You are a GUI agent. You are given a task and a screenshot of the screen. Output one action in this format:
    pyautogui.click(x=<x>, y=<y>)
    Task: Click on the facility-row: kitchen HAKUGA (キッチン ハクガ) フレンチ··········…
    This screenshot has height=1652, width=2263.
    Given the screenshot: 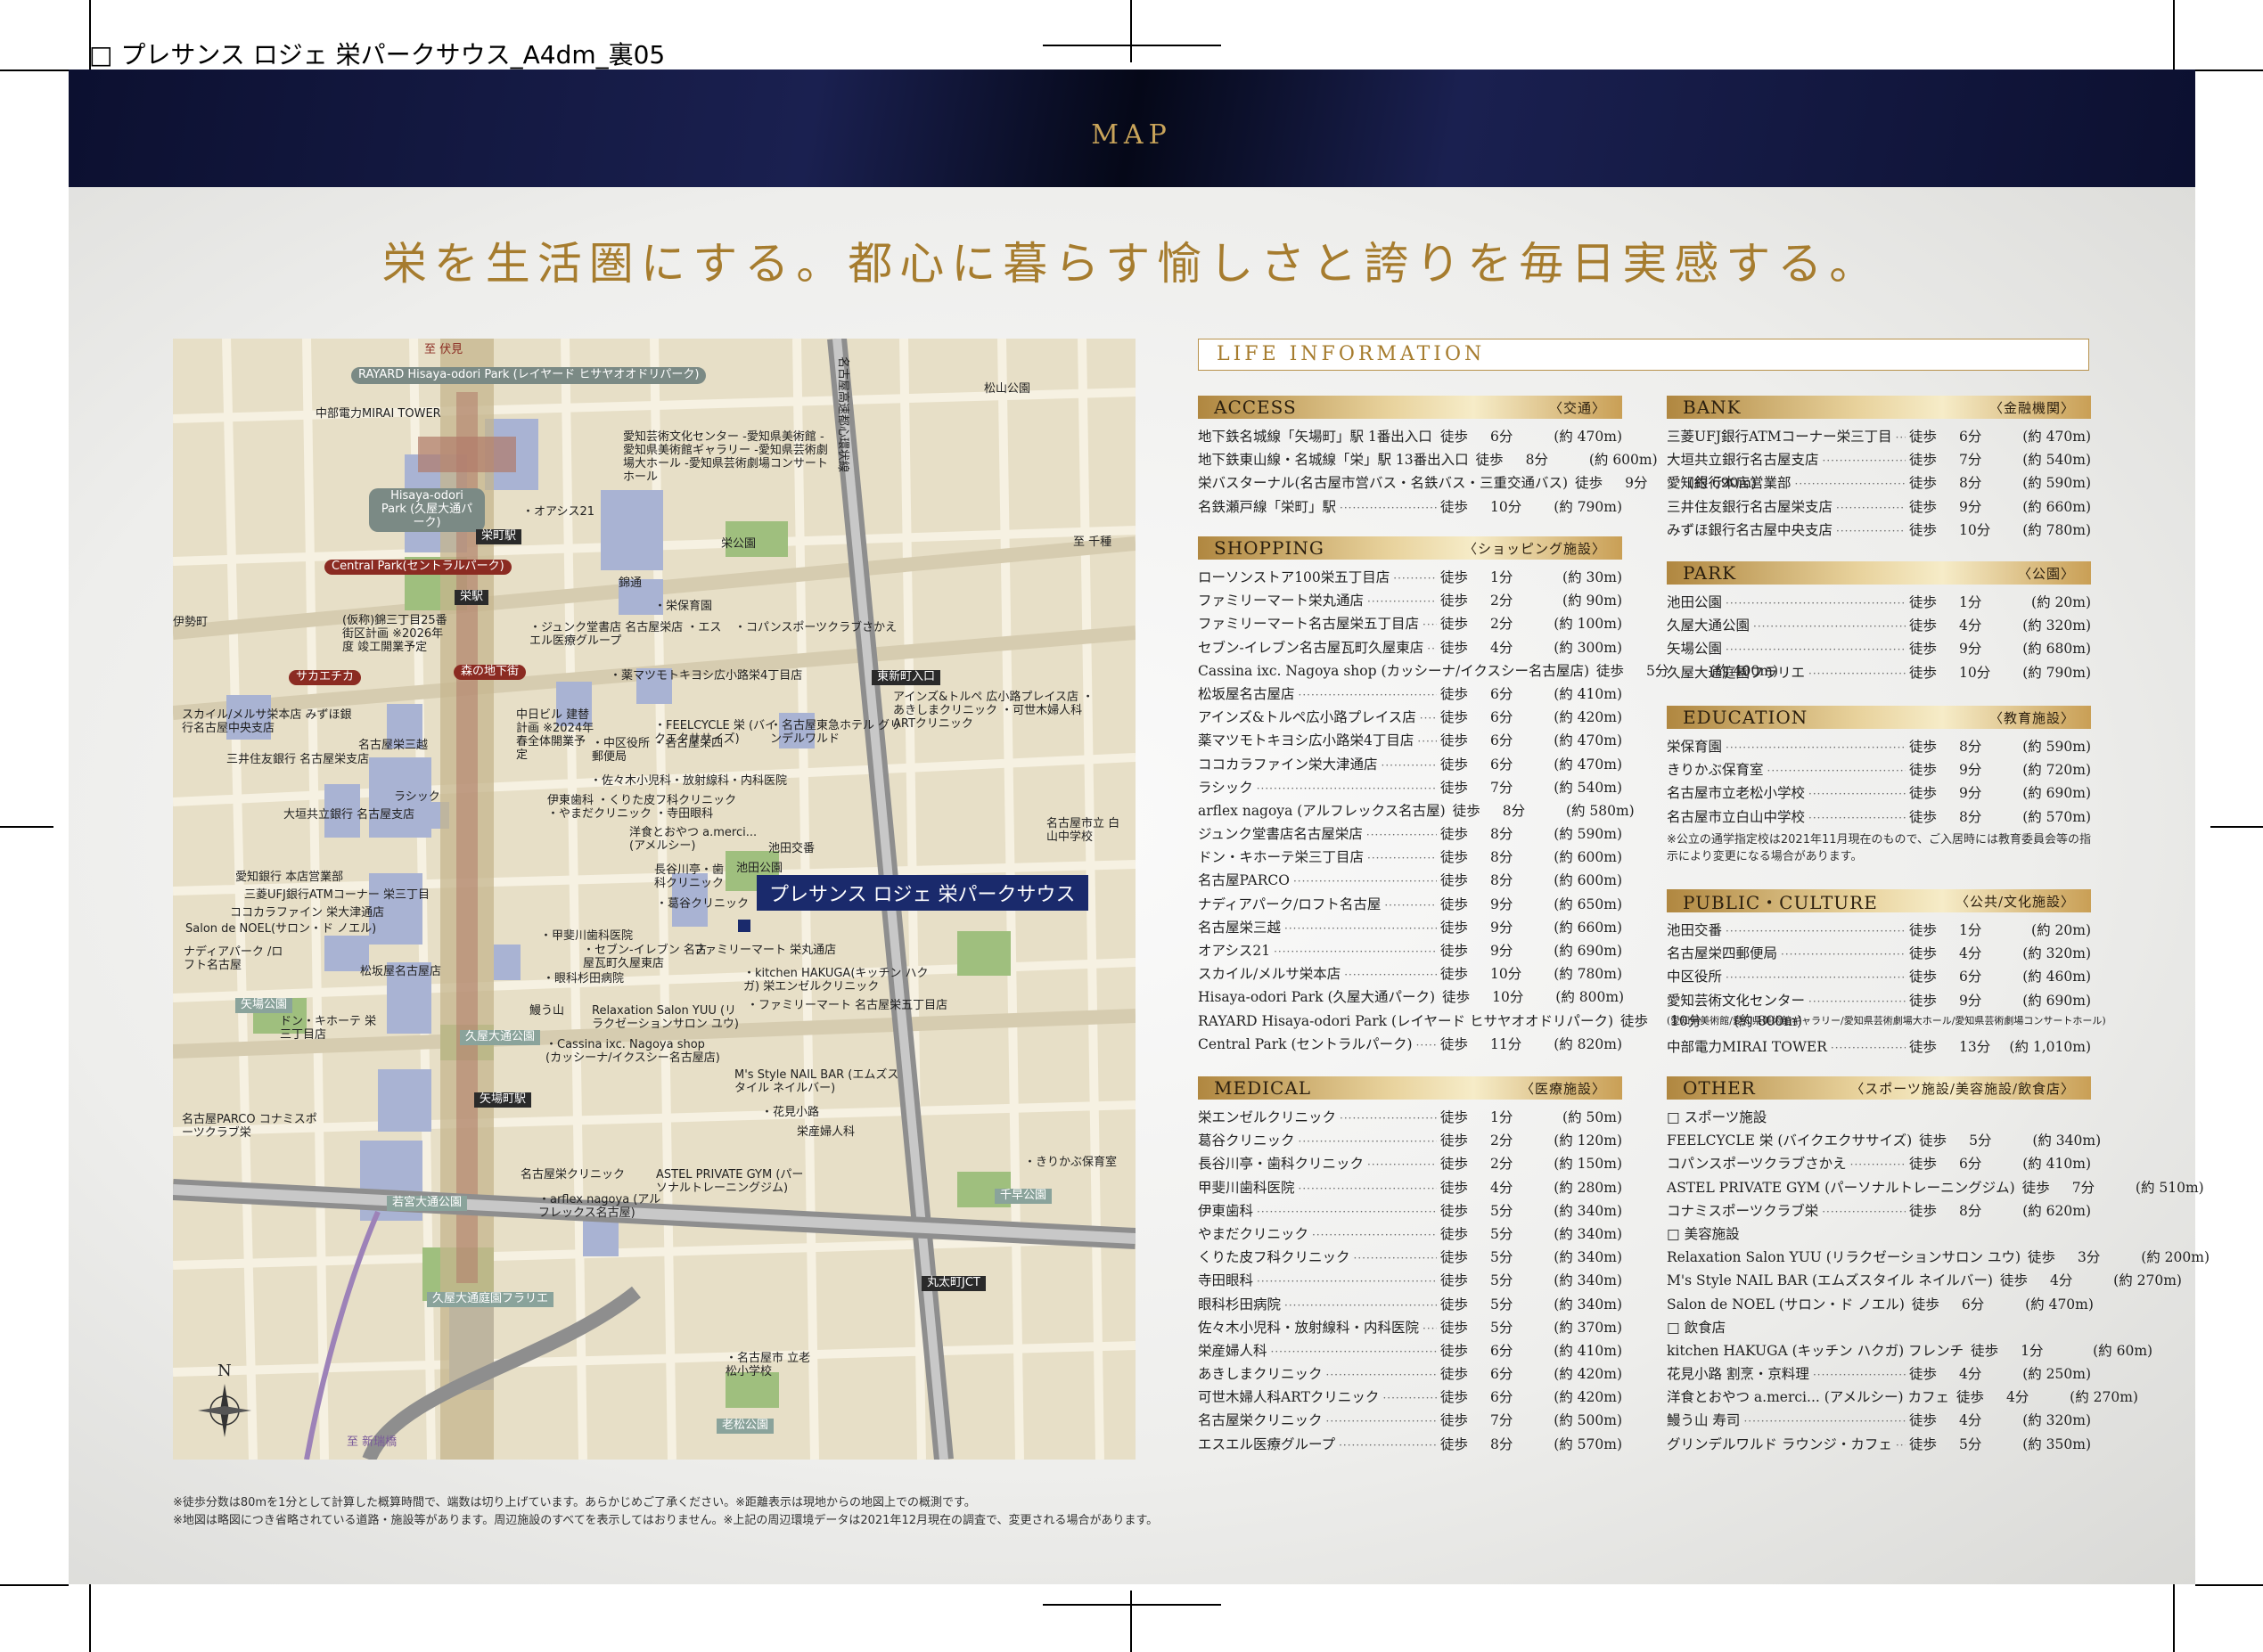 What is the action you would take?
    pyautogui.click(x=1910, y=1352)
    